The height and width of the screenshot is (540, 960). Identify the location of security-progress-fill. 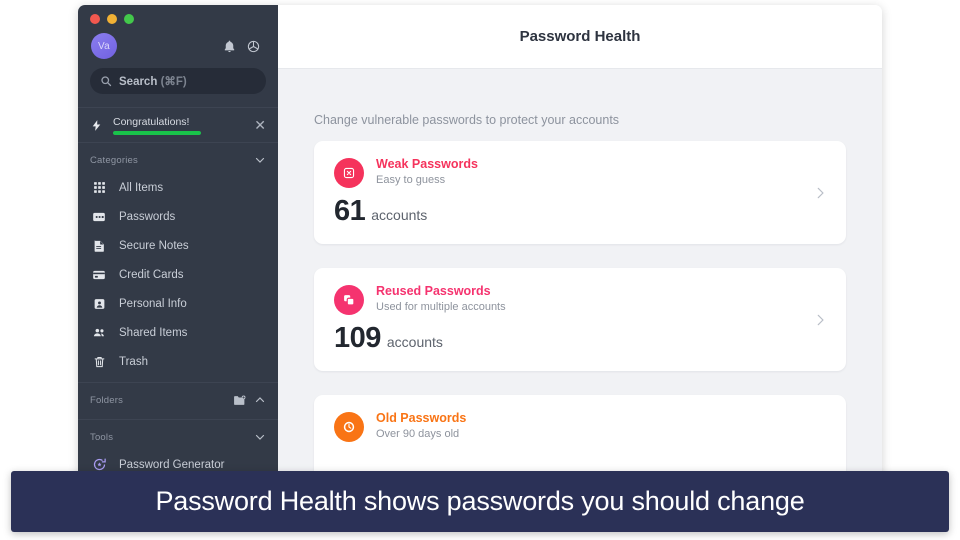
(157, 132).